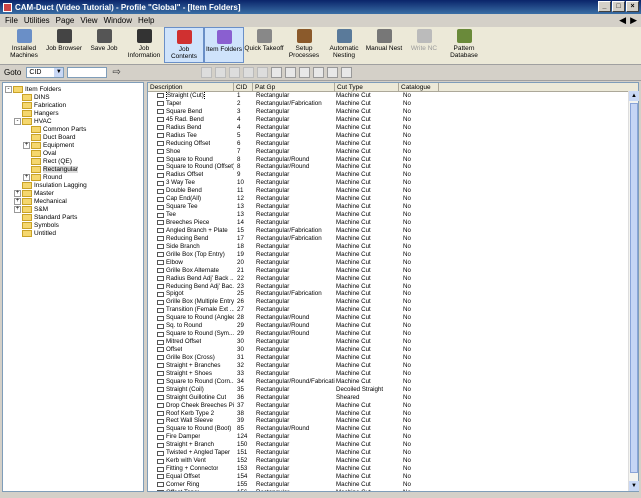 This screenshot has width=641, height=498. I want to click on tree-node: Common Parts, so click(73, 129).